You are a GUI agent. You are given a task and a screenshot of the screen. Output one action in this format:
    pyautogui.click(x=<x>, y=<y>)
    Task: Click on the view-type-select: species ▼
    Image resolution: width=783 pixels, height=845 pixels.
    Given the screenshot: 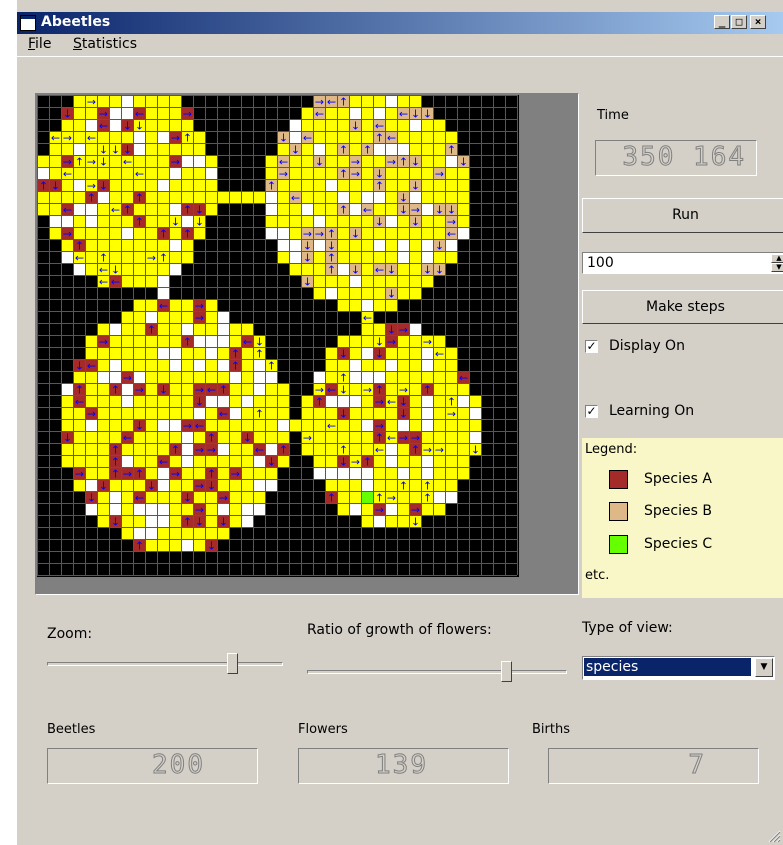 What is the action you would take?
    pyautogui.click(x=678, y=668)
    